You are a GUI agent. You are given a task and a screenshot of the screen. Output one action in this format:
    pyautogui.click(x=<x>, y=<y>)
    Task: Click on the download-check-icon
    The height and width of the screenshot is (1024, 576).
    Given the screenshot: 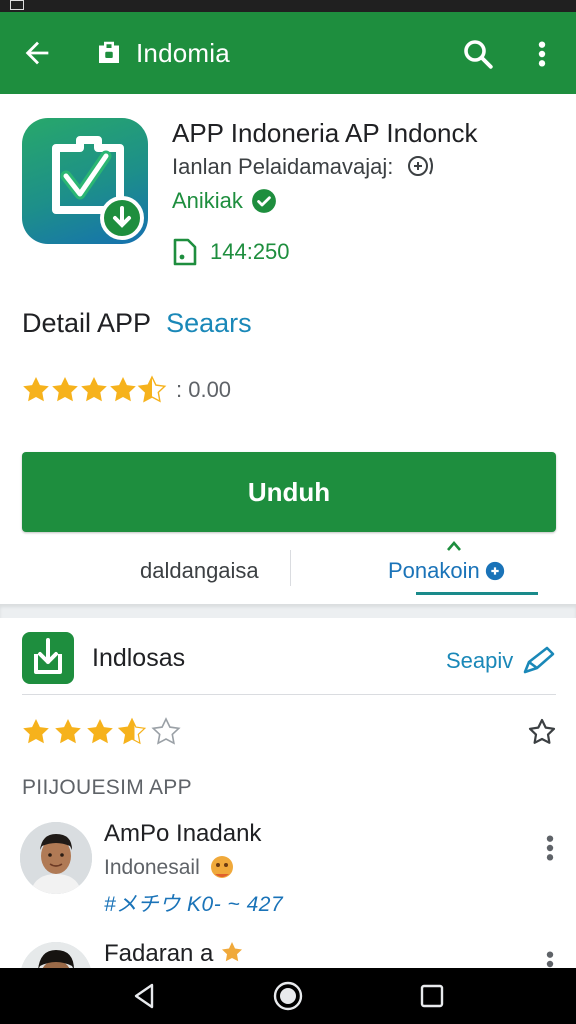 What is the action you would take?
    pyautogui.click(x=48, y=656)
    